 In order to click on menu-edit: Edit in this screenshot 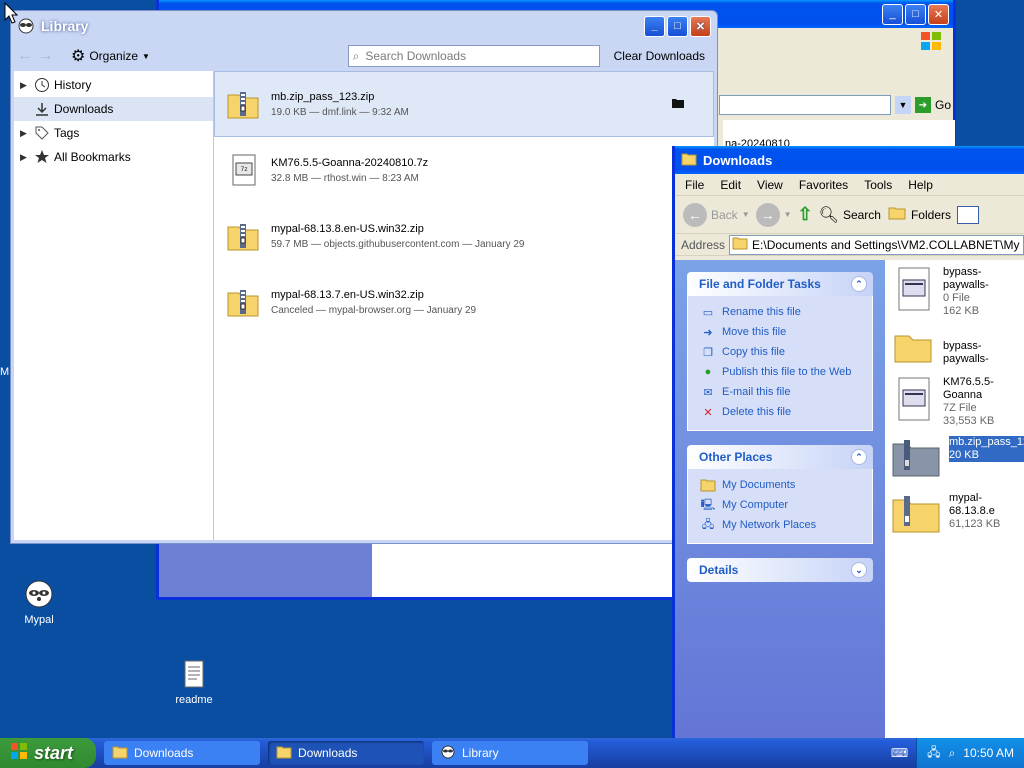, I will do `click(730, 185)`.